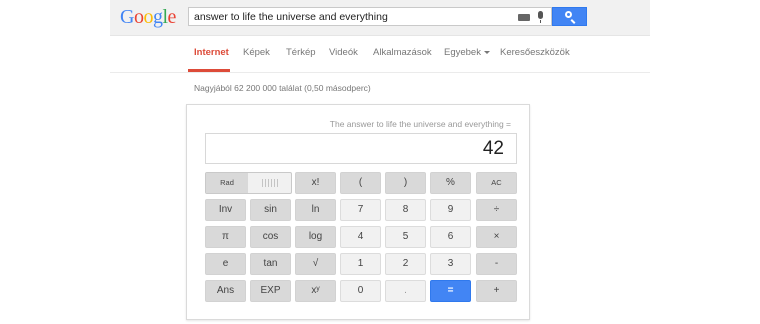 Image resolution: width=760 pixels, height=324 pixels. What do you see at coordinates (493, 148) in the screenshot?
I see `calculator-result: 42` at bounding box center [493, 148].